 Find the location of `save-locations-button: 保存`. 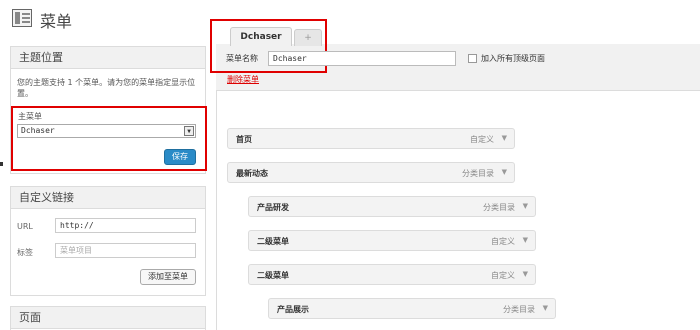

save-locations-button: 保存 is located at coordinates (180, 157).